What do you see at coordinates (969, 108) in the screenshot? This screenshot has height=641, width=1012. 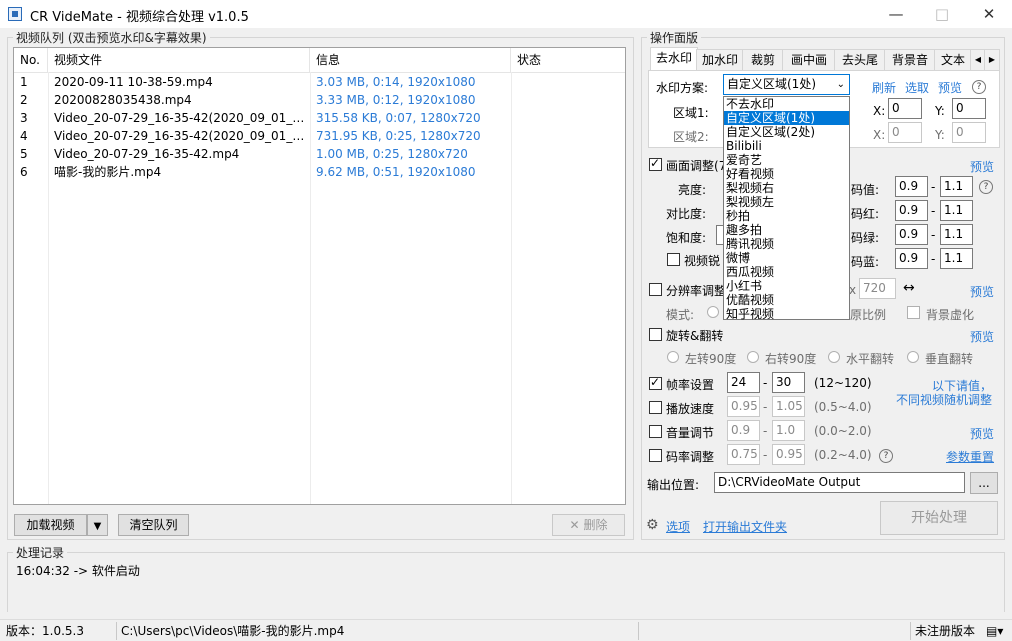 I see `y1-input: 0` at bounding box center [969, 108].